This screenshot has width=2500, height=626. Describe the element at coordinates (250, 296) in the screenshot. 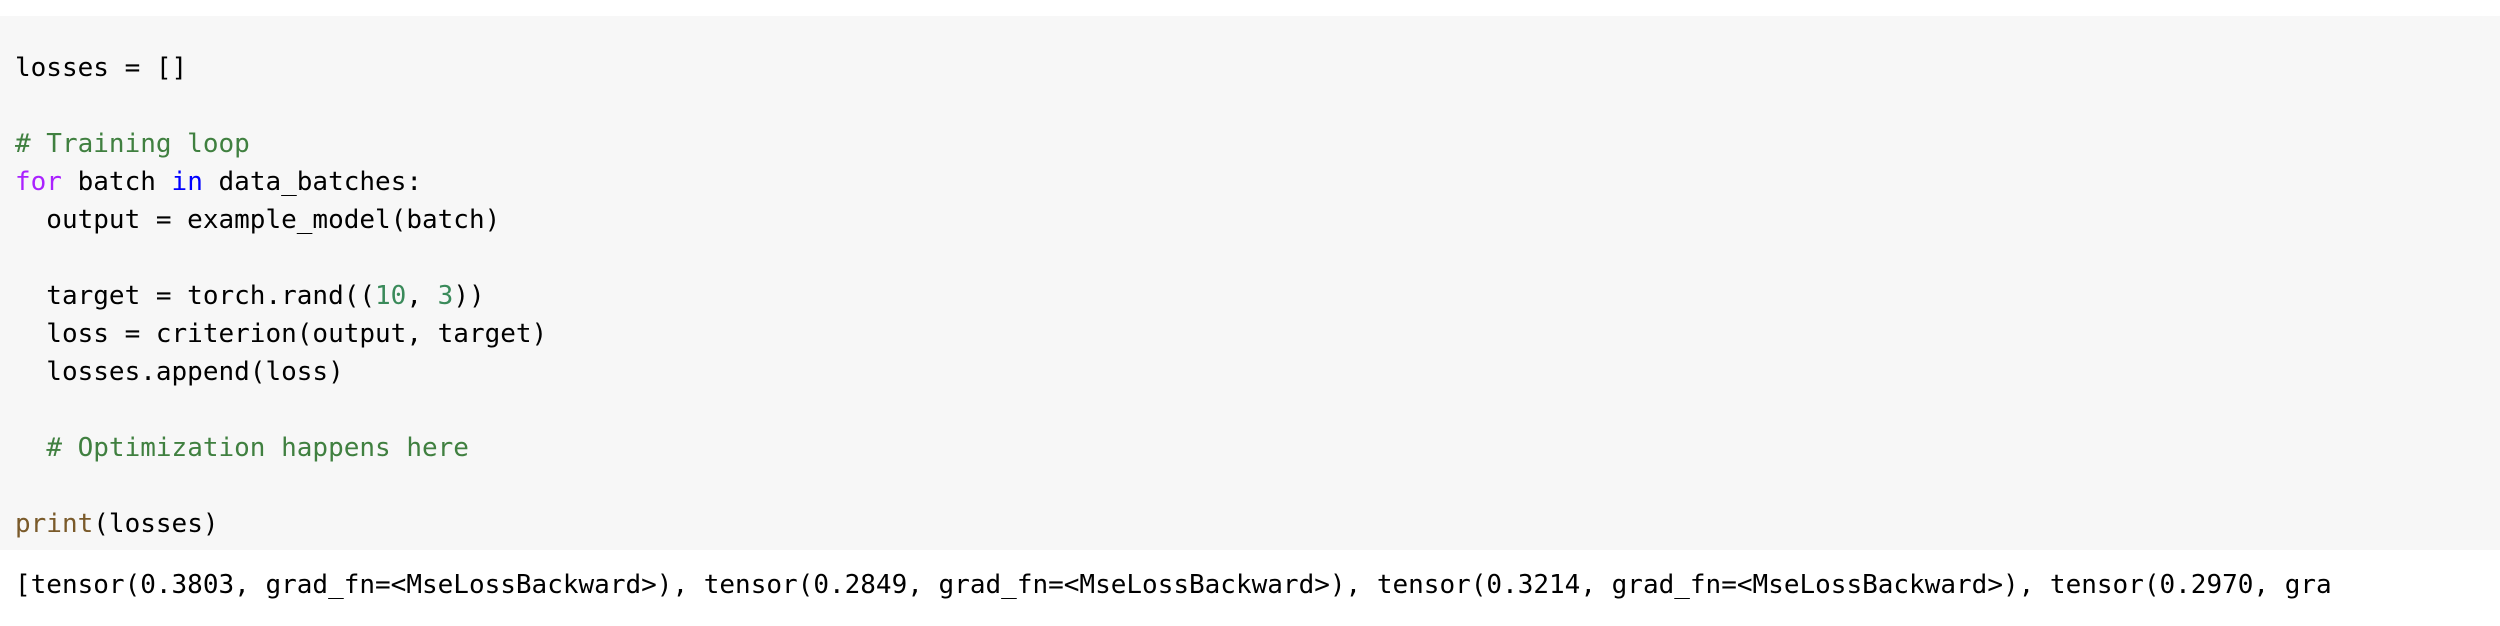

I see `code-line-7: target = torch.rand((10, 3))` at that location.